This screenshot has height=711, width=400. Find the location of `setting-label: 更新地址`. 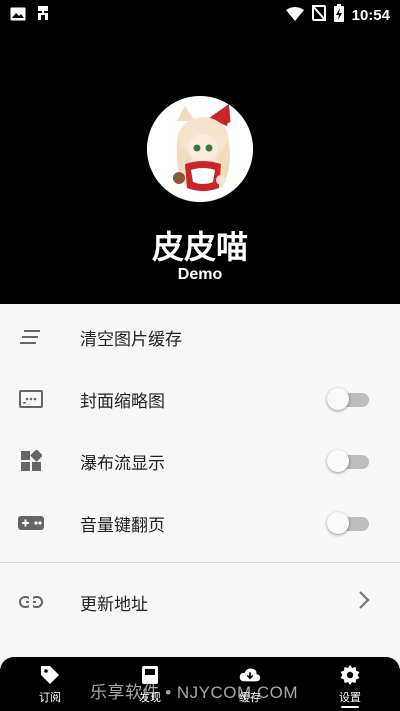

setting-label: 更新地址 is located at coordinates (114, 604).